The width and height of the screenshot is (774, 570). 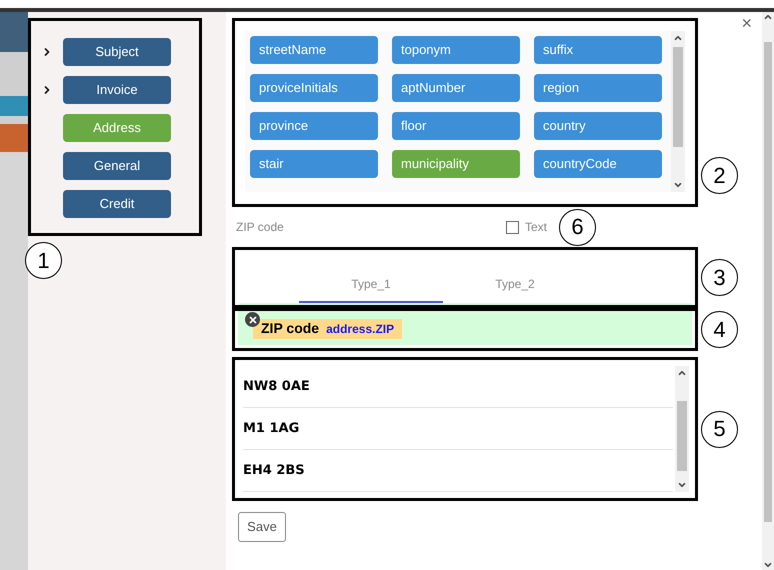 What do you see at coordinates (117, 204) in the screenshot?
I see `sidebar-item: Credit` at bounding box center [117, 204].